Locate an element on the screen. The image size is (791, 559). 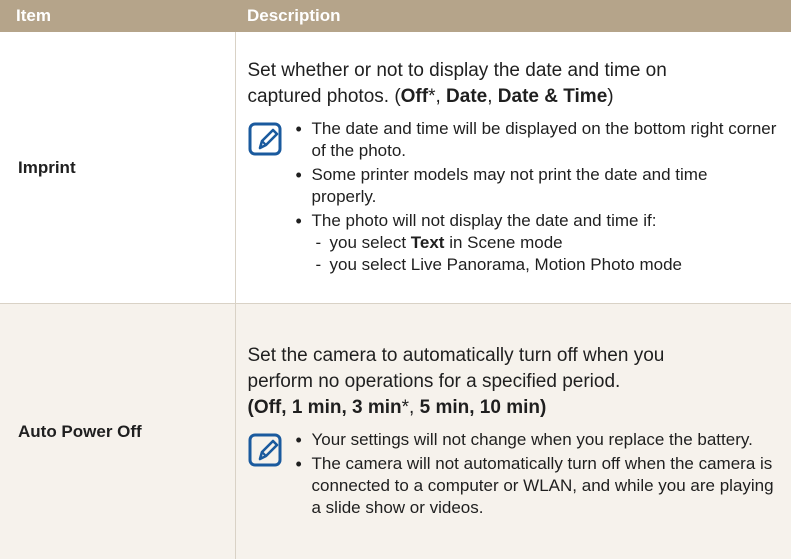
apo-option-3min: 3 min is located at coordinates (377, 407).